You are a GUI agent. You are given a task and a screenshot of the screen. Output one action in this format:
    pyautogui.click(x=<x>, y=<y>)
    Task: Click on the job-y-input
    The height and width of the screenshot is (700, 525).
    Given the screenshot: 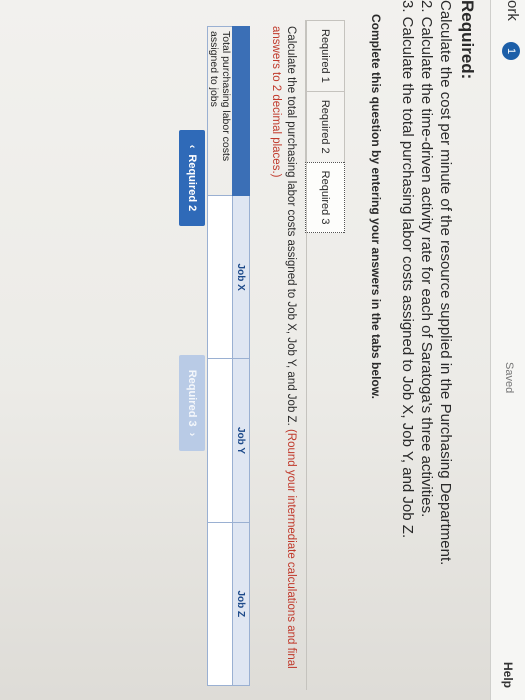 What is the action you would take?
    pyautogui.click(x=220, y=442)
    